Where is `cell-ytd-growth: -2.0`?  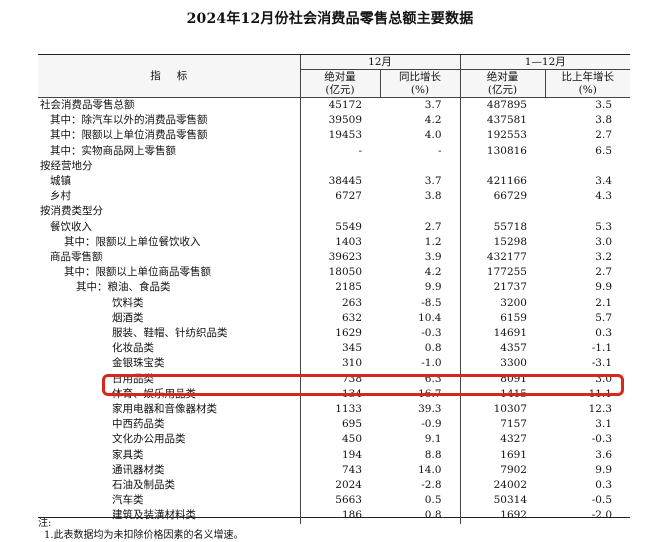 cell-ytd-growth: -2.0 is located at coordinates (601, 515).